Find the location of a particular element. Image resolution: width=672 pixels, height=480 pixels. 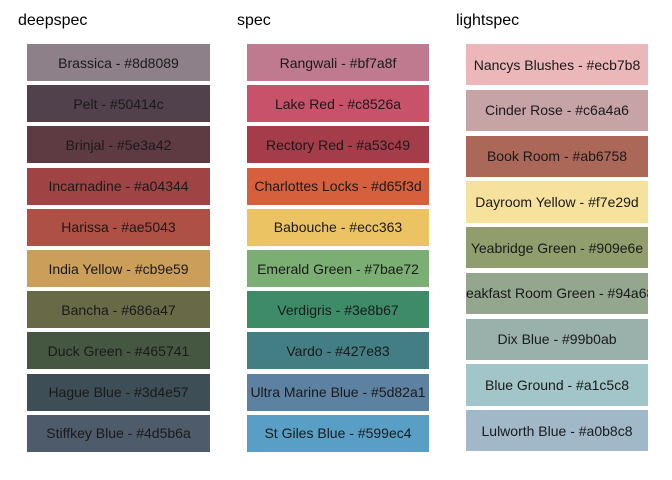

palette-title-deepspec: deepspec is located at coordinates (53, 20).